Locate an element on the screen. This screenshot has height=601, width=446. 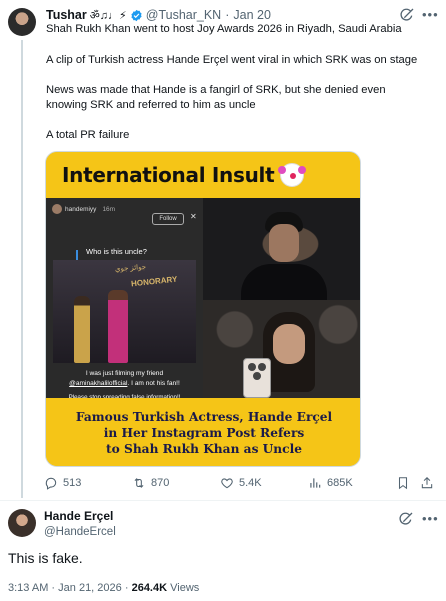
repost-button: 870 is located at coordinates (150, 483).